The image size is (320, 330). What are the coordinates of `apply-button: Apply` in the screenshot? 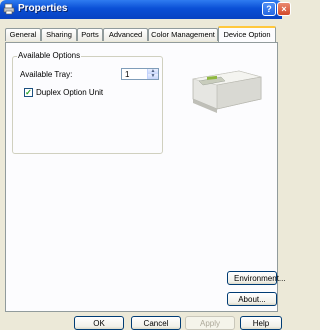 It's located at (210, 323).